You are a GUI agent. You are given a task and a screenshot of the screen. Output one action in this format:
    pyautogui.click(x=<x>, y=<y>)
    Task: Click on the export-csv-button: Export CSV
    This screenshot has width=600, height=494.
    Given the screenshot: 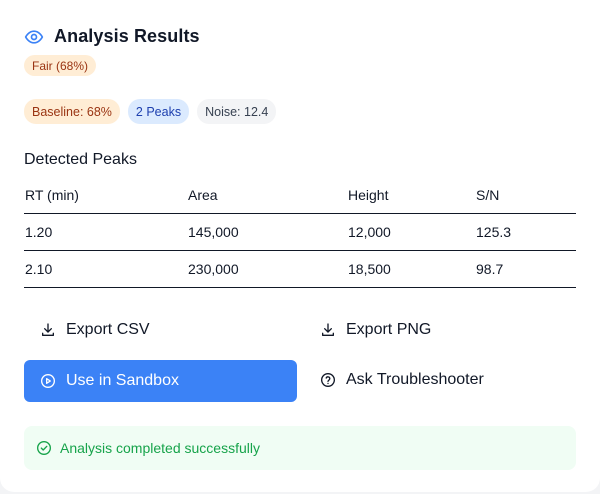 What is the action you would take?
    pyautogui.click(x=95, y=330)
    